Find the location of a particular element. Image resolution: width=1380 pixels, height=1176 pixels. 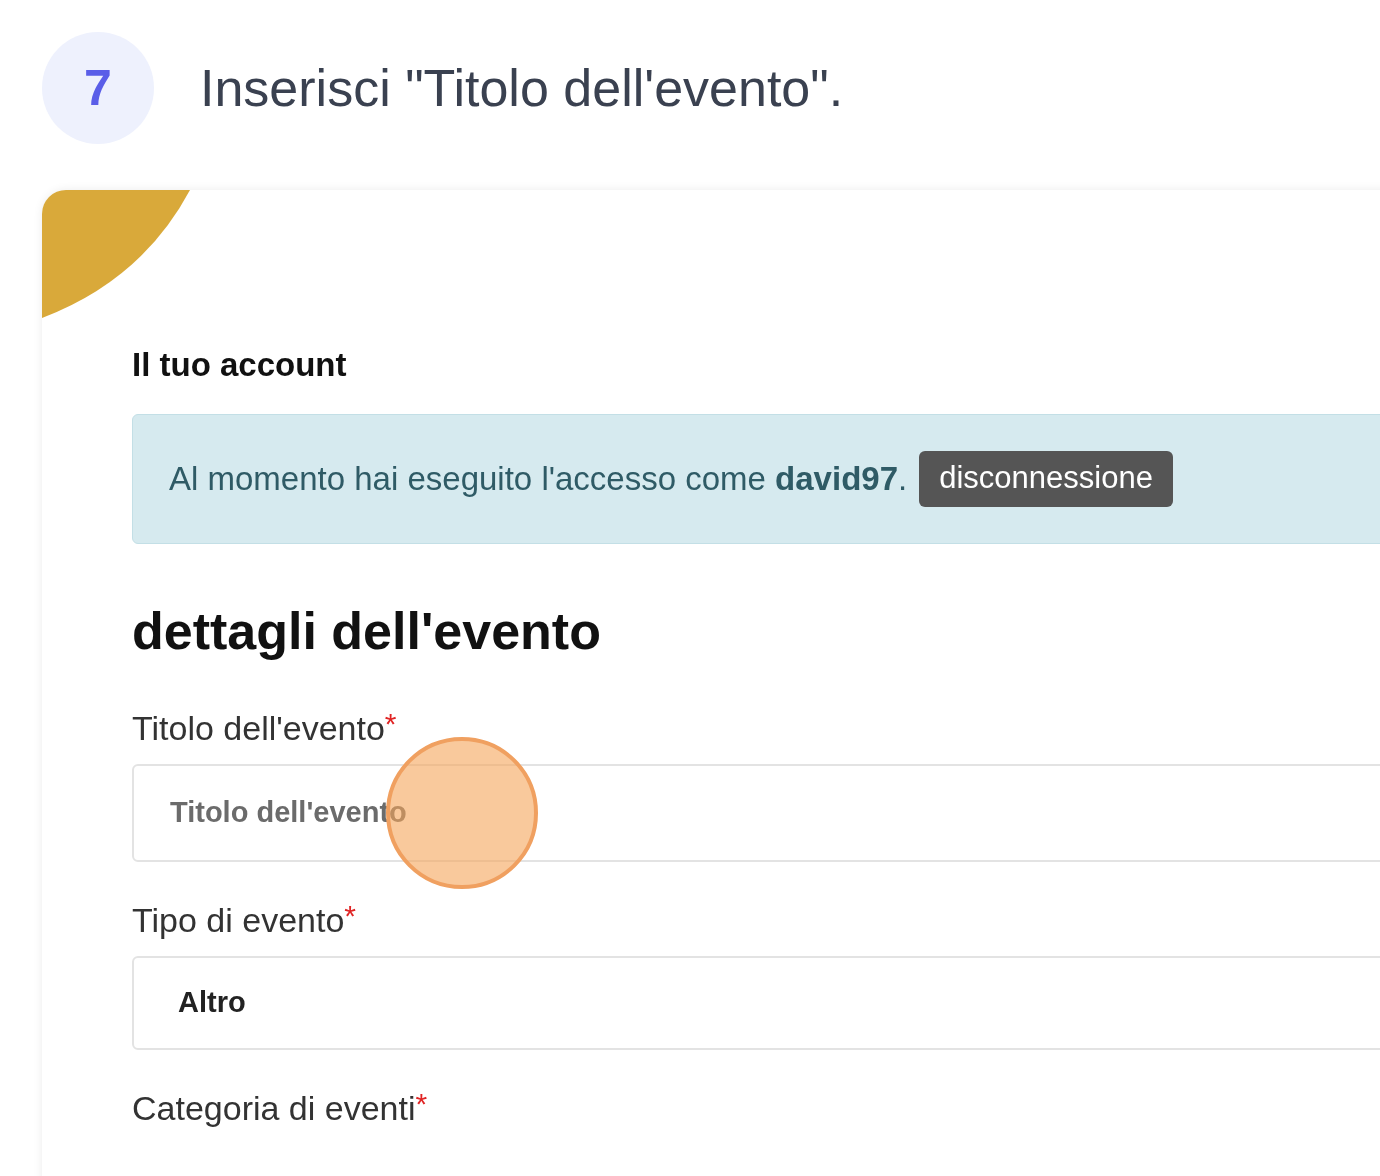

account-heading: Il tuo account is located at coordinates (240, 365).